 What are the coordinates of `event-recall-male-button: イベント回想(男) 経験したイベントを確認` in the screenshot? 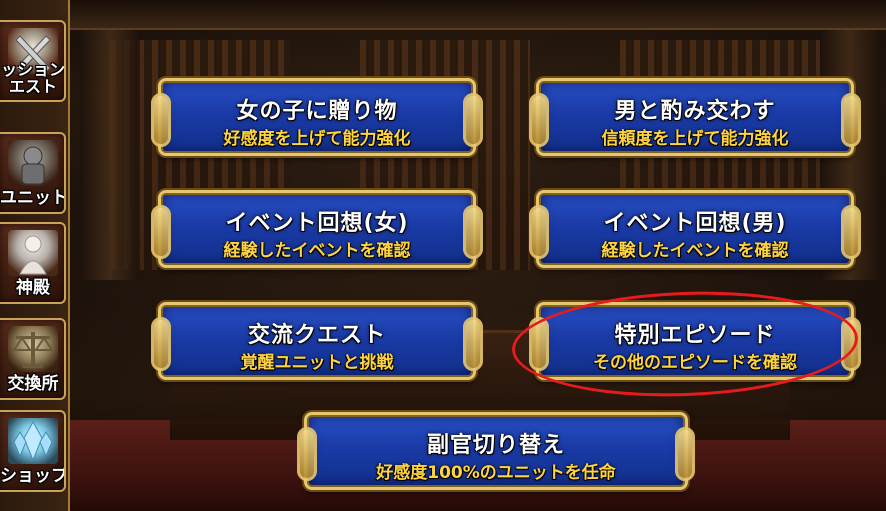 It's located at (695, 229).